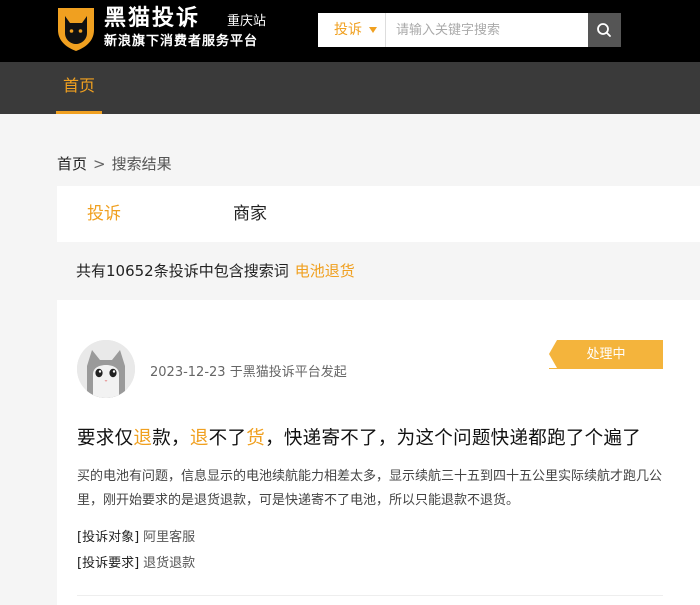 Image resolution: width=700 pixels, height=605 pixels. Describe the element at coordinates (108, 563) in the screenshot. I see `complaint-demand-label: [投诉要求]` at that location.